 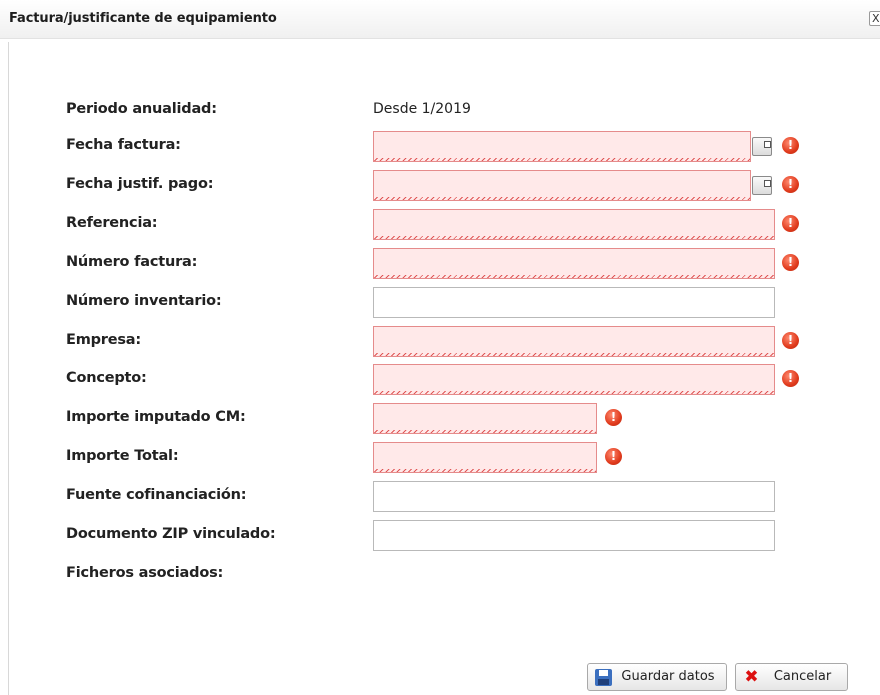 I want to click on dialog-titlebar: Factura/justificante de equipamiento X, so click(x=440, y=19).